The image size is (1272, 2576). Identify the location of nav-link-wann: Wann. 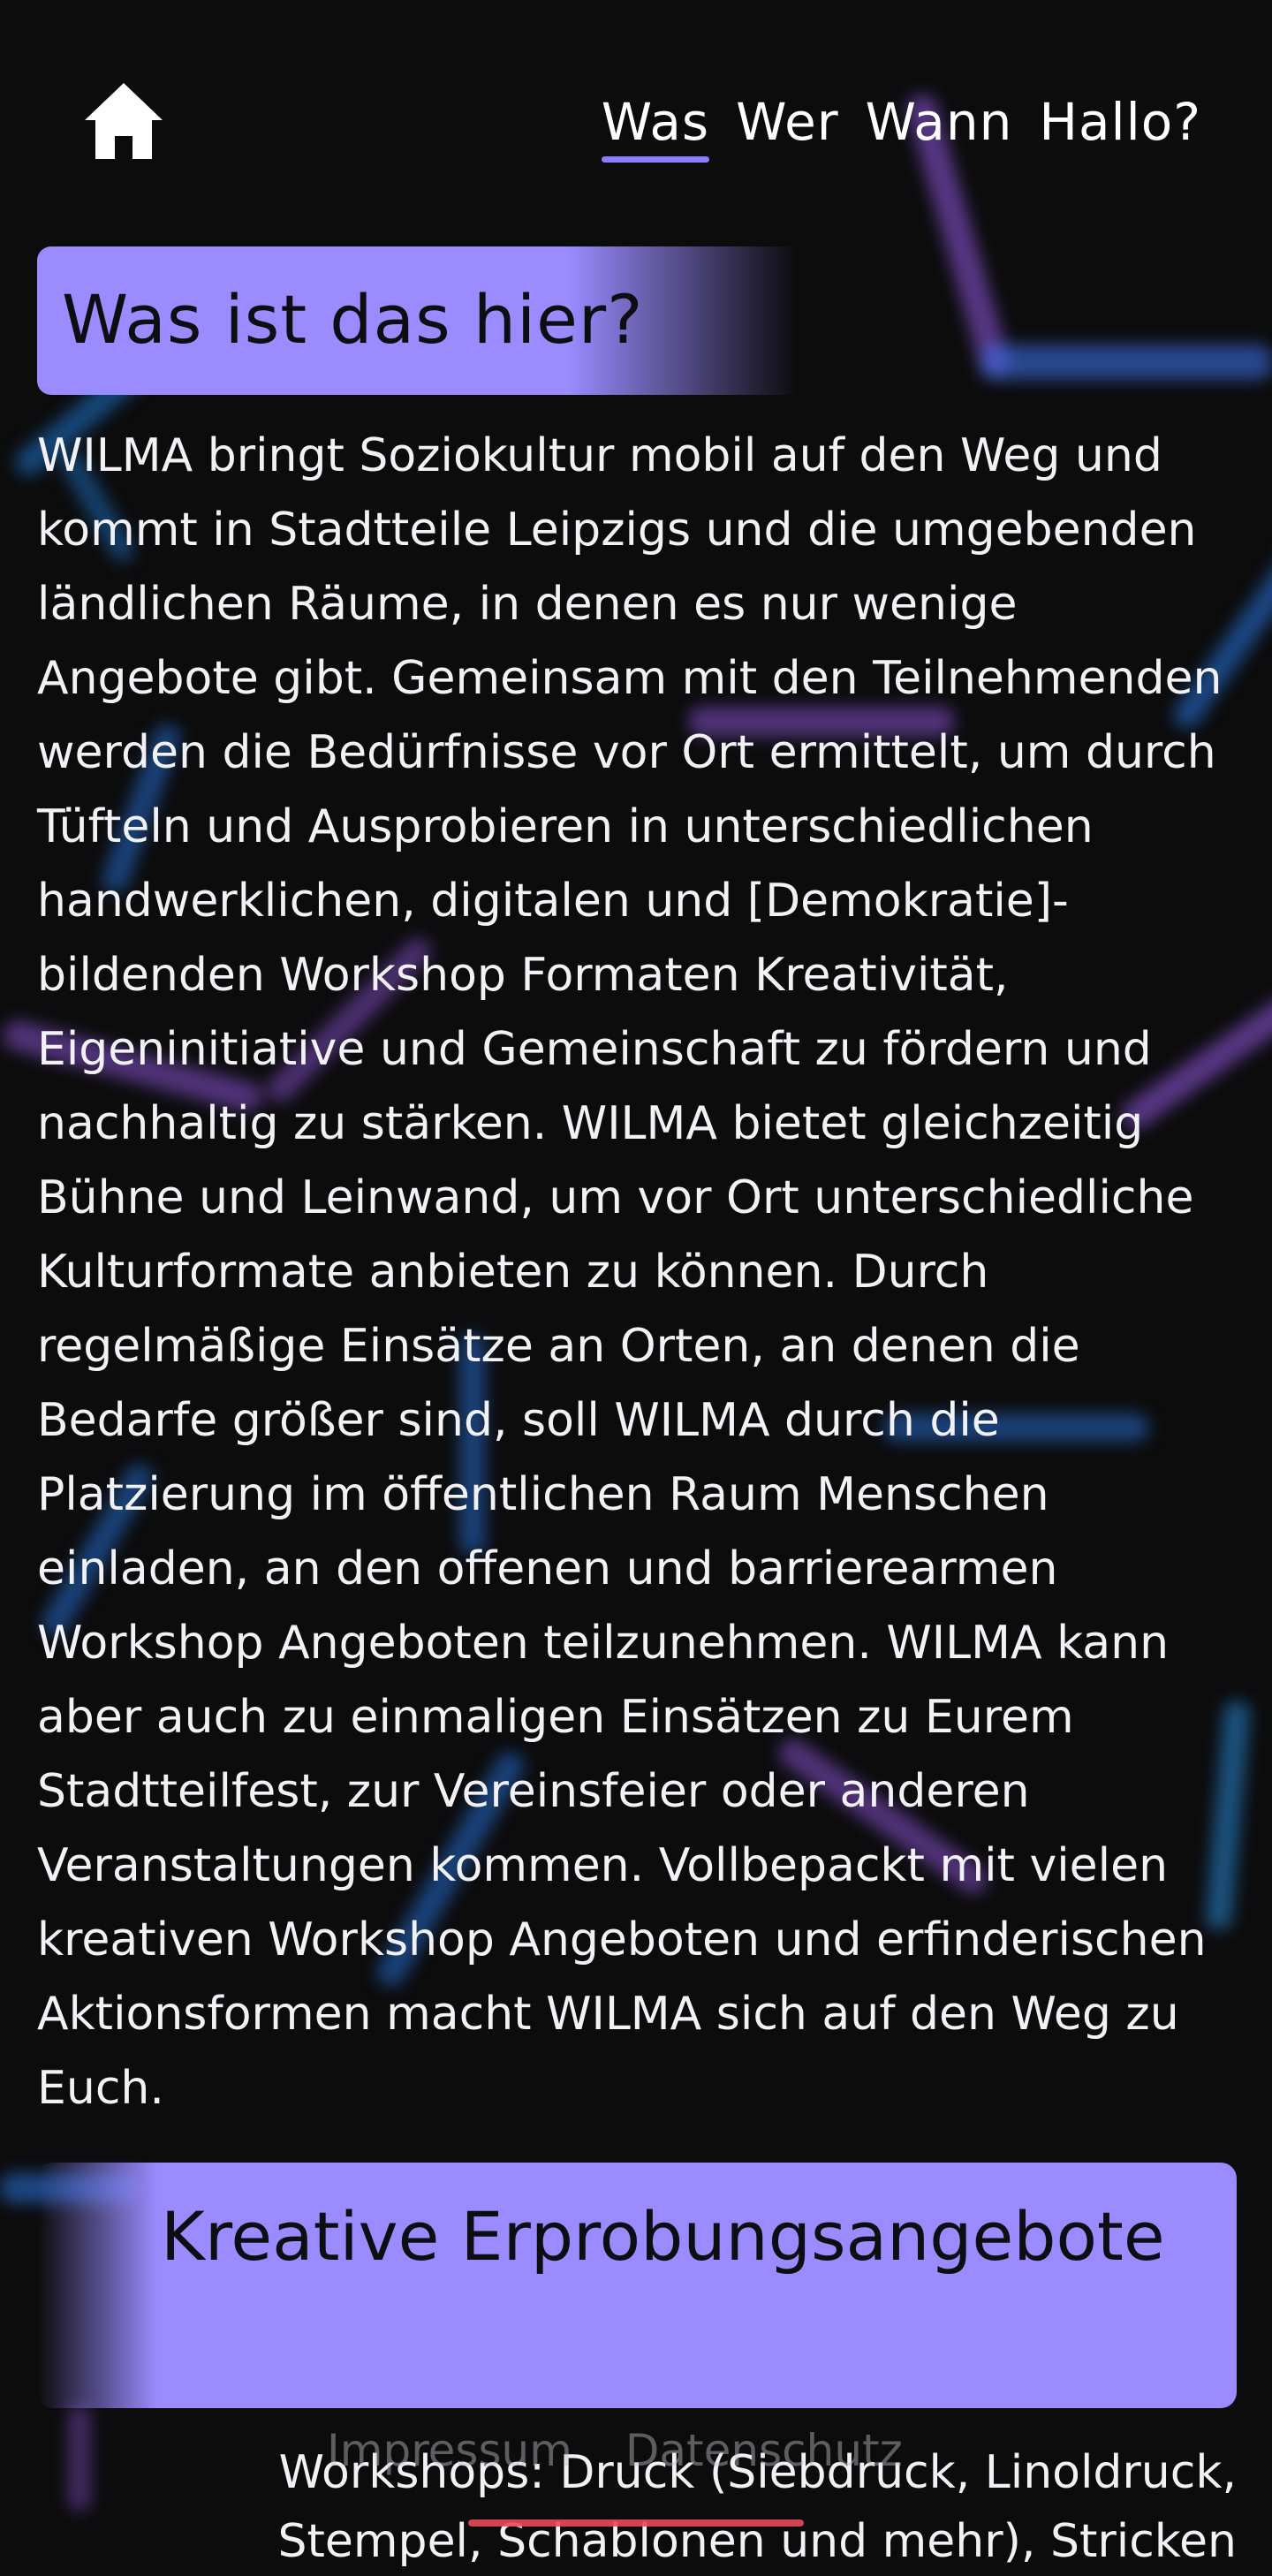
(939, 122).